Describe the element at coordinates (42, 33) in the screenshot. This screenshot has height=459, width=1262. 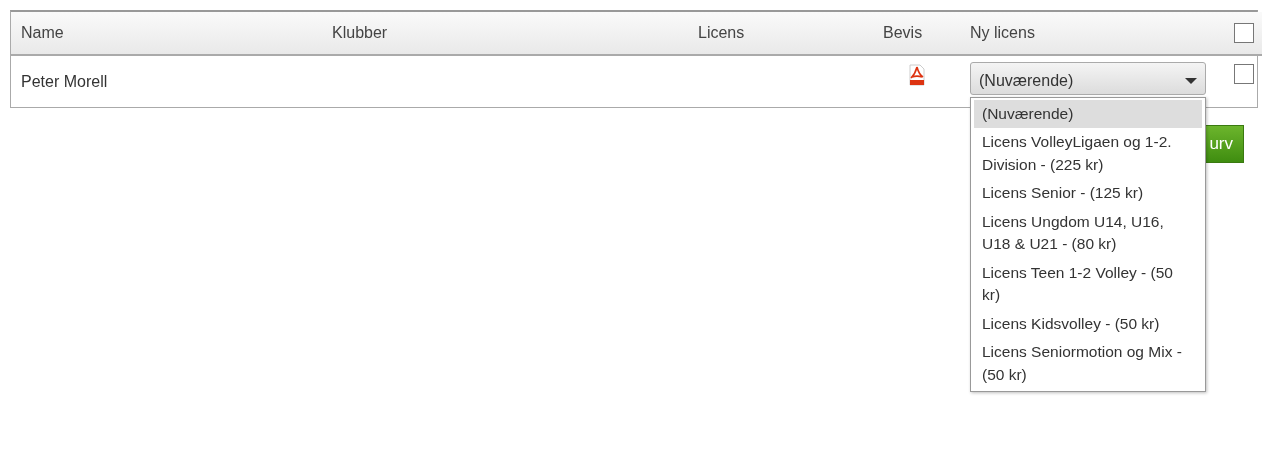
I see `column-header: Name` at that location.